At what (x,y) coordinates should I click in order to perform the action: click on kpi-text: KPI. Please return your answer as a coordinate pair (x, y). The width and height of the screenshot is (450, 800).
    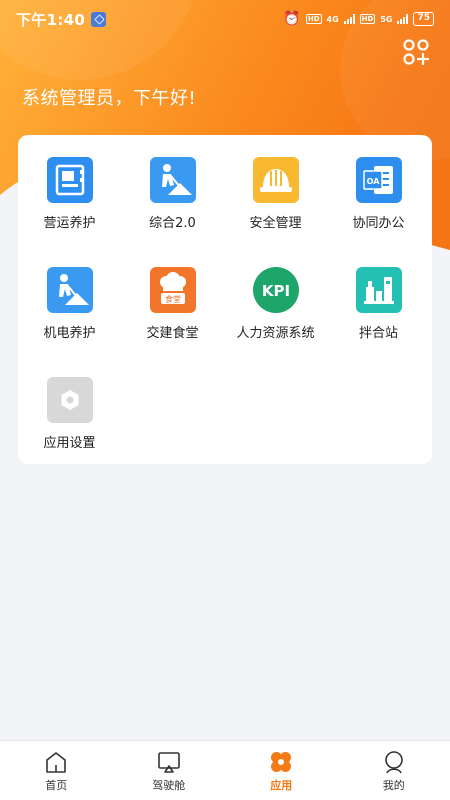
    Looking at the image, I should click on (275, 291).